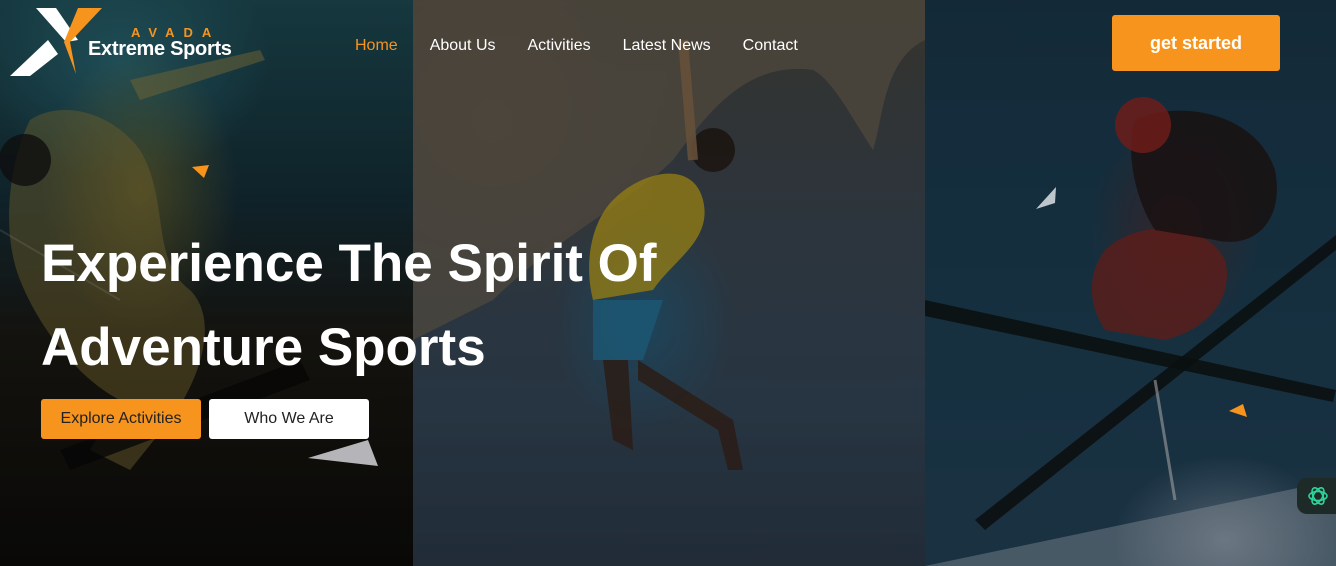 Image resolution: width=1336 pixels, height=566 pixels. What do you see at coordinates (667, 46) in the screenshot?
I see `nav-item-latest-news: Latest News` at bounding box center [667, 46].